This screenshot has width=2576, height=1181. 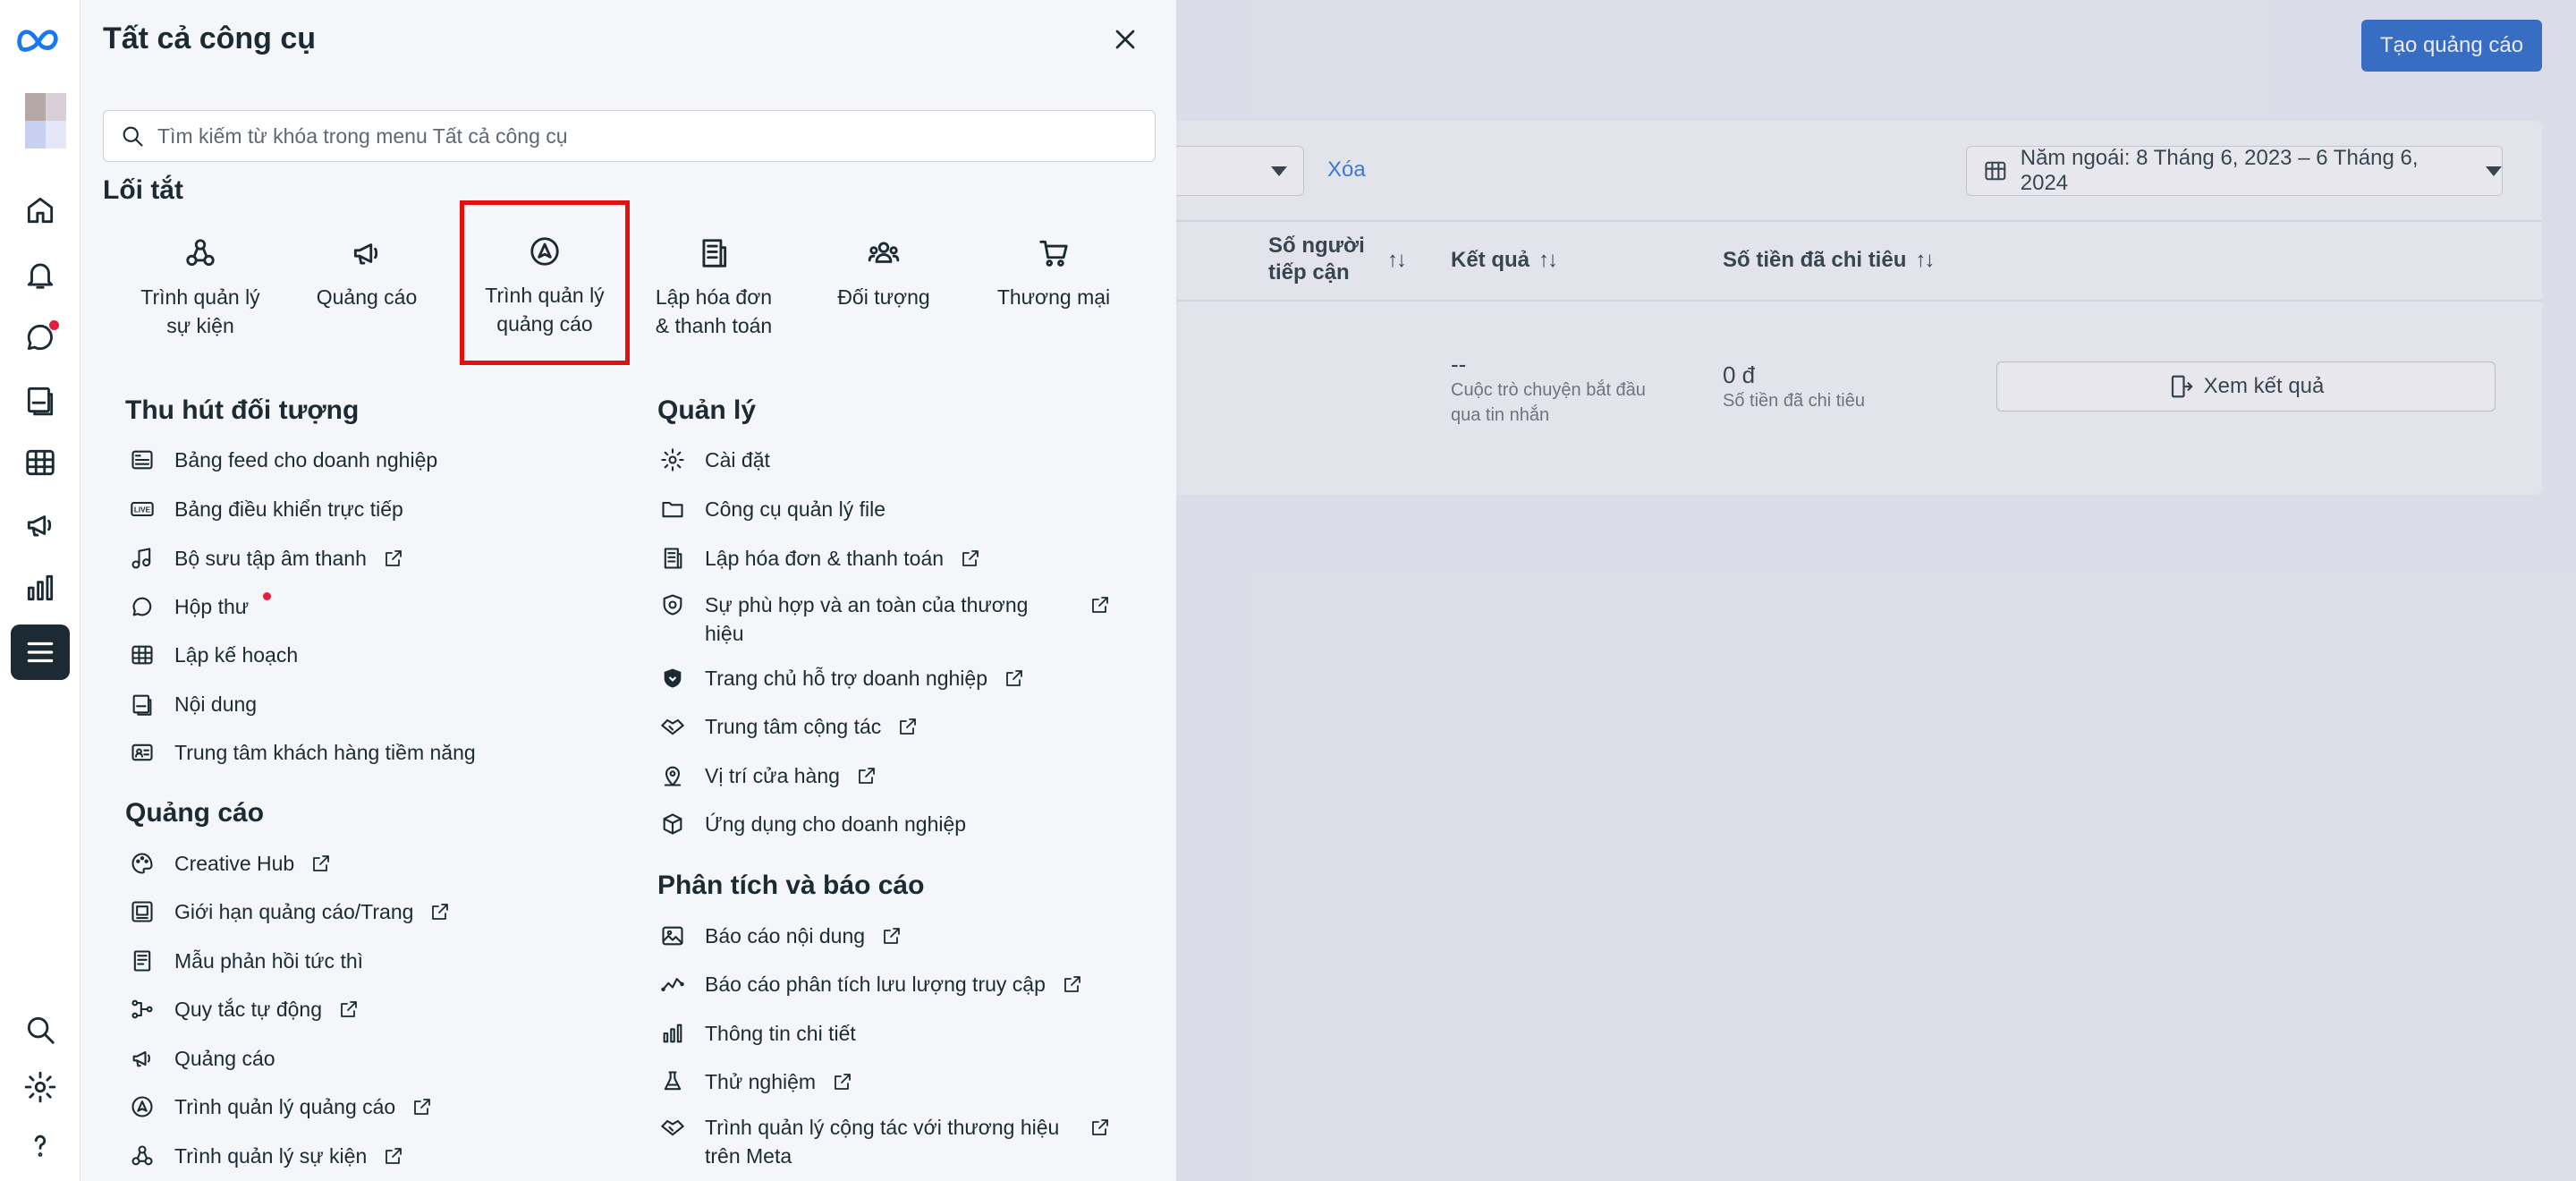 I want to click on menu-item-instant-forms: Mẫu phản hồi tức thì, so click(x=246, y=961).